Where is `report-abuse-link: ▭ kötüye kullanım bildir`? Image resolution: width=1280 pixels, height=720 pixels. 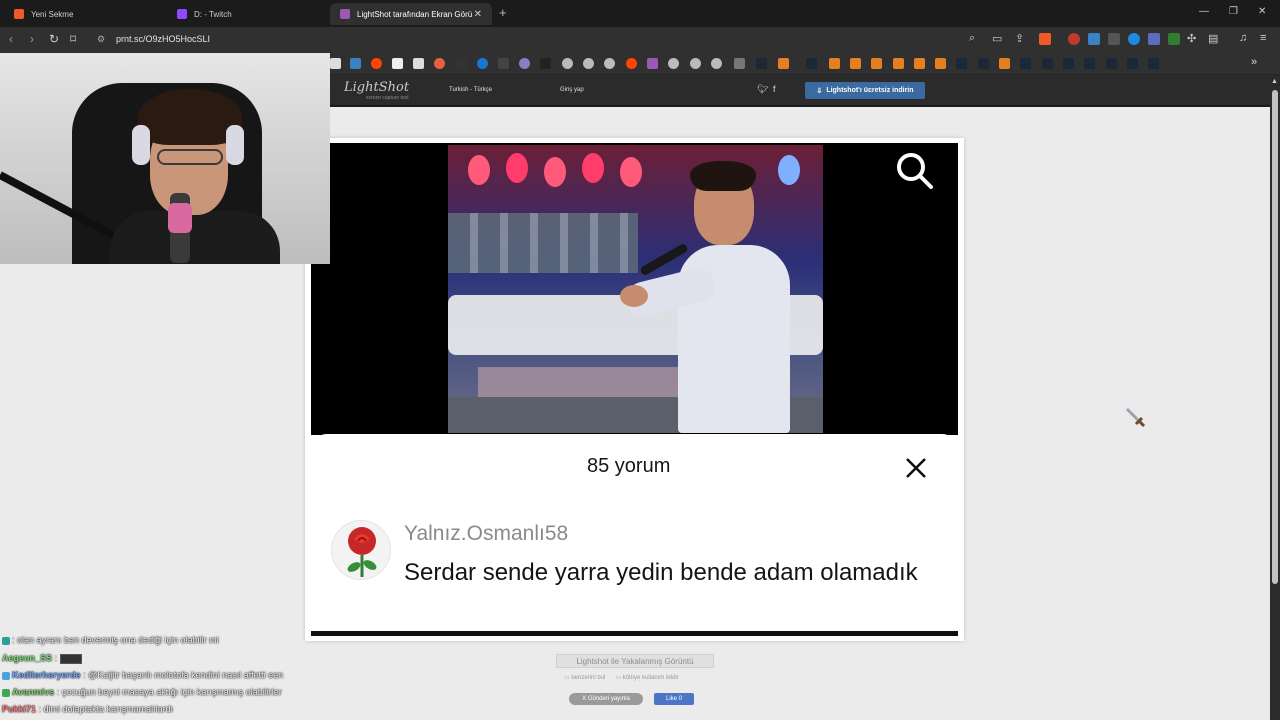 report-abuse-link: ▭ kötüye kullanım bildir is located at coordinates (646, 677).